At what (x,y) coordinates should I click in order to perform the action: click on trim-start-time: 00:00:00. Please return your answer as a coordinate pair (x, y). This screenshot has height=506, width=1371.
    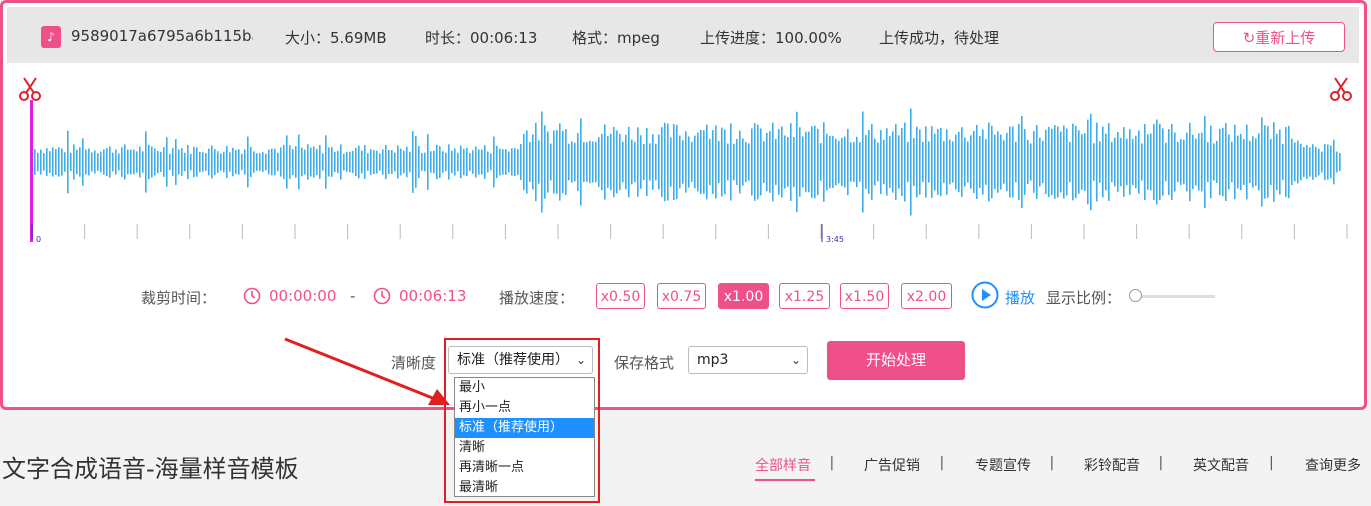
    Looking at the image, I should click on (302, 296).